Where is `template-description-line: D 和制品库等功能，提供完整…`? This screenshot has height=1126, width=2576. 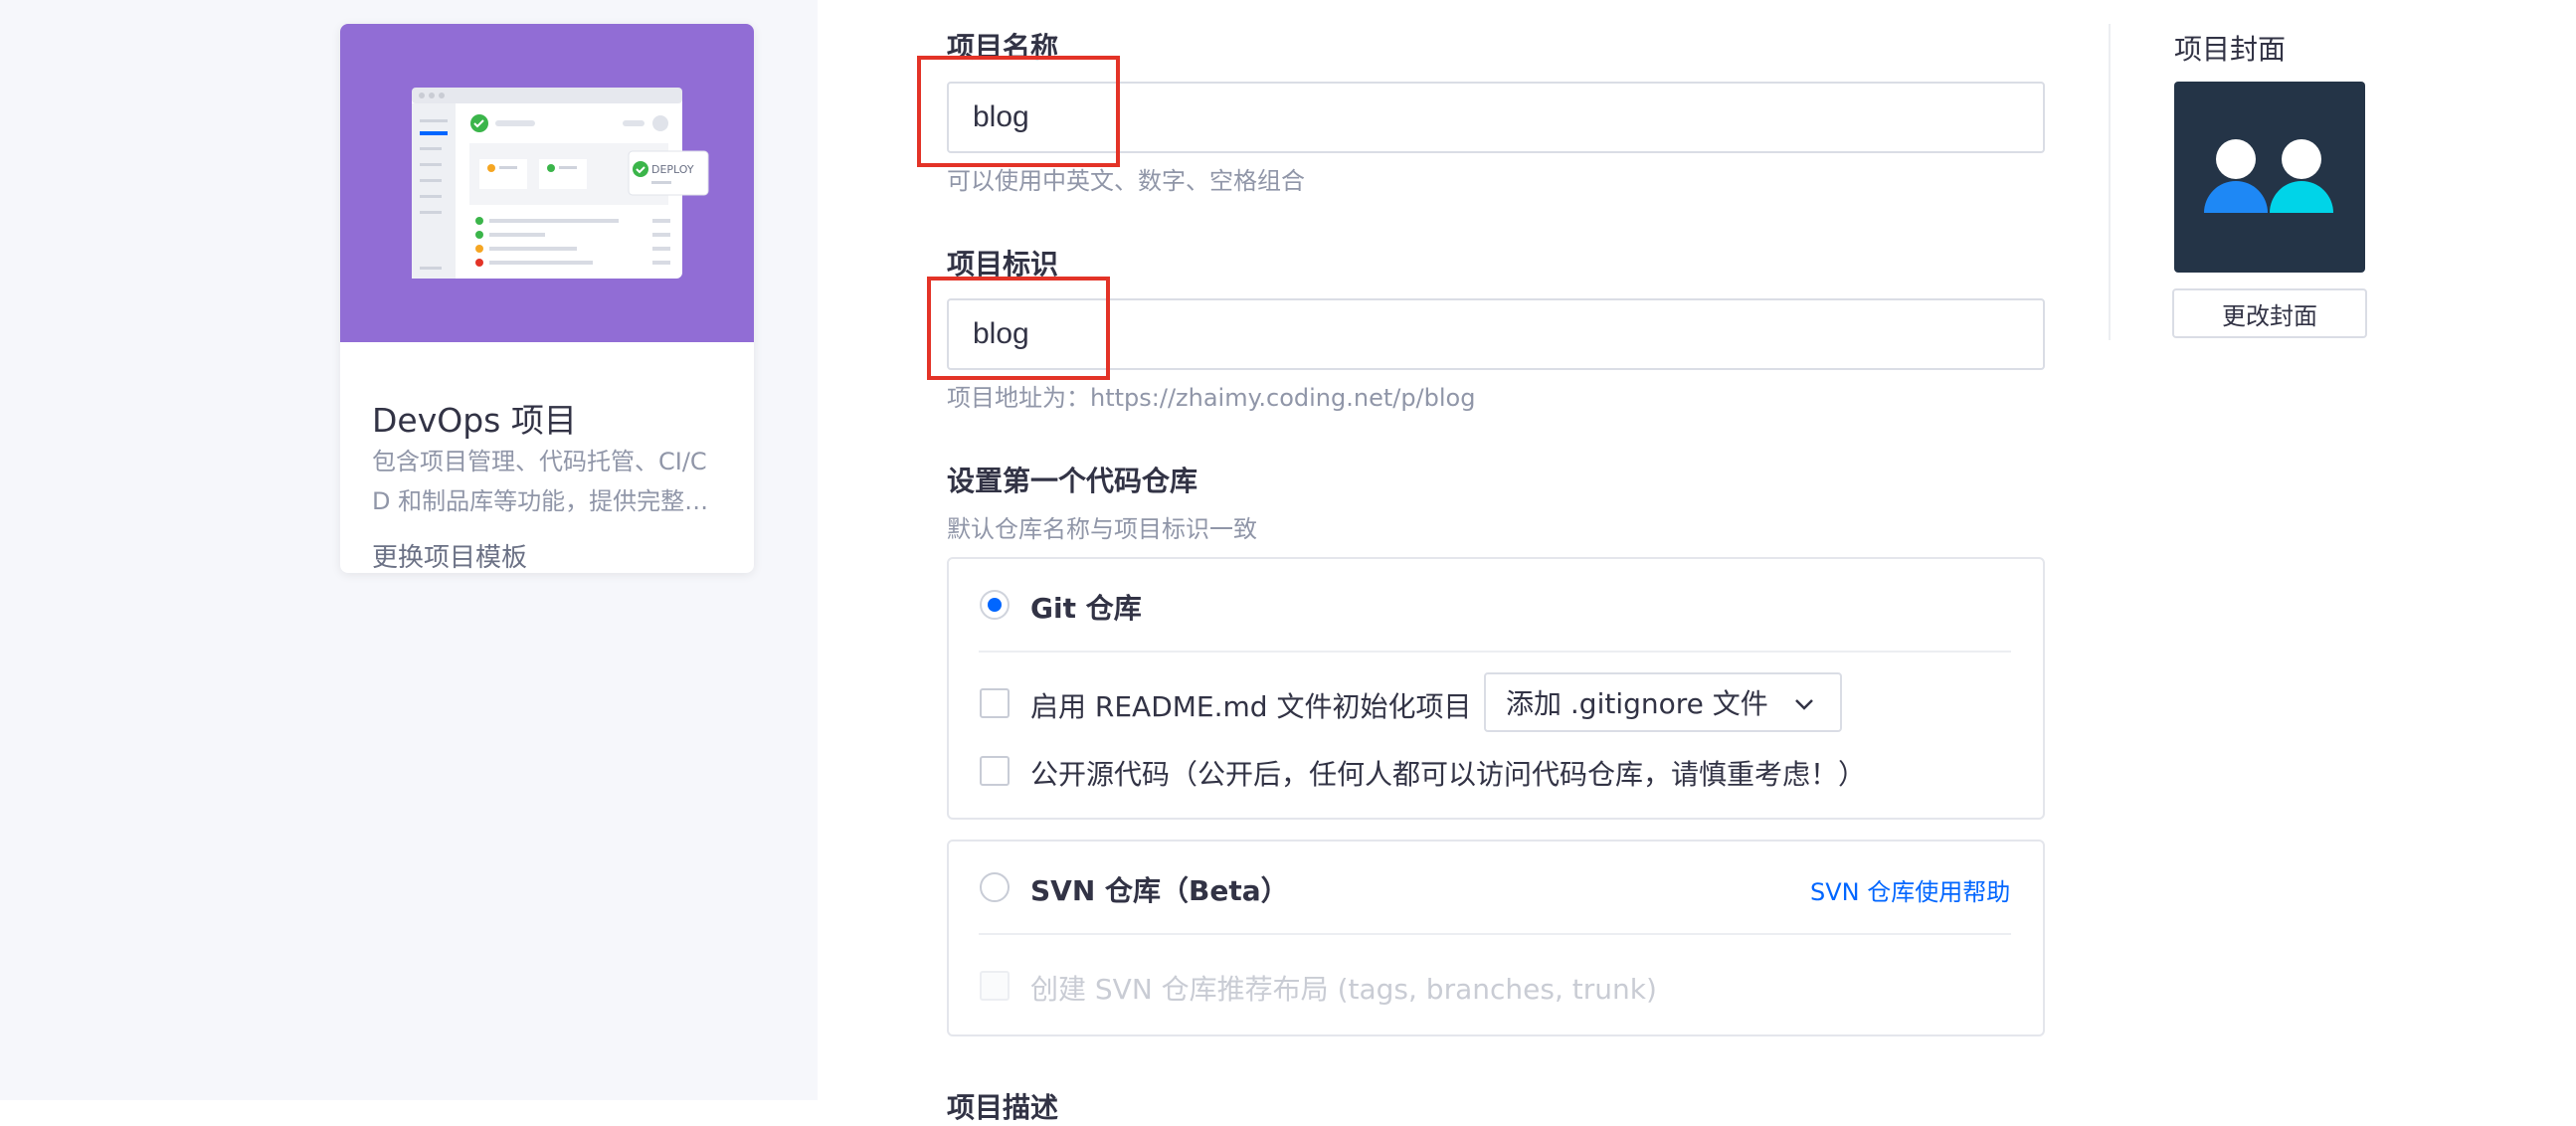 template-description-line: D 和制品库等功能，提供完整… is located at coordinates (540, 501).